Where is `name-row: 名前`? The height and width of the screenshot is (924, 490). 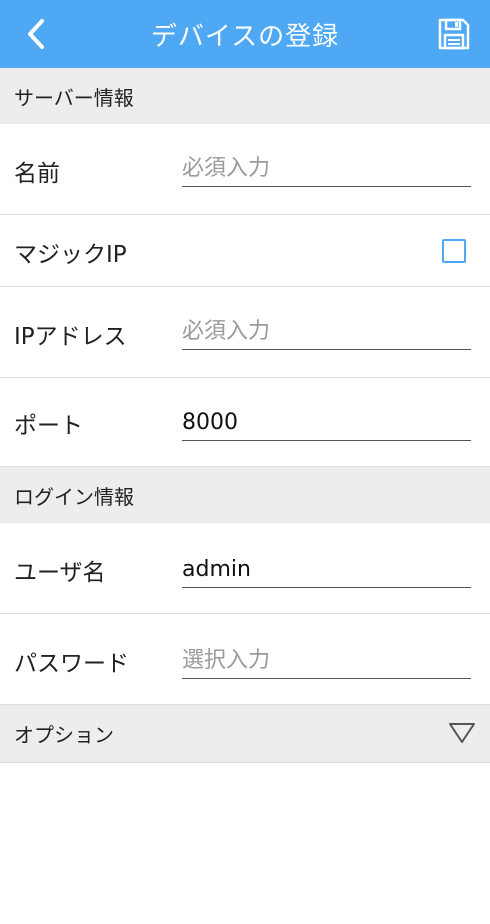 name-row: 名前 is located at coordinates (245, 169).